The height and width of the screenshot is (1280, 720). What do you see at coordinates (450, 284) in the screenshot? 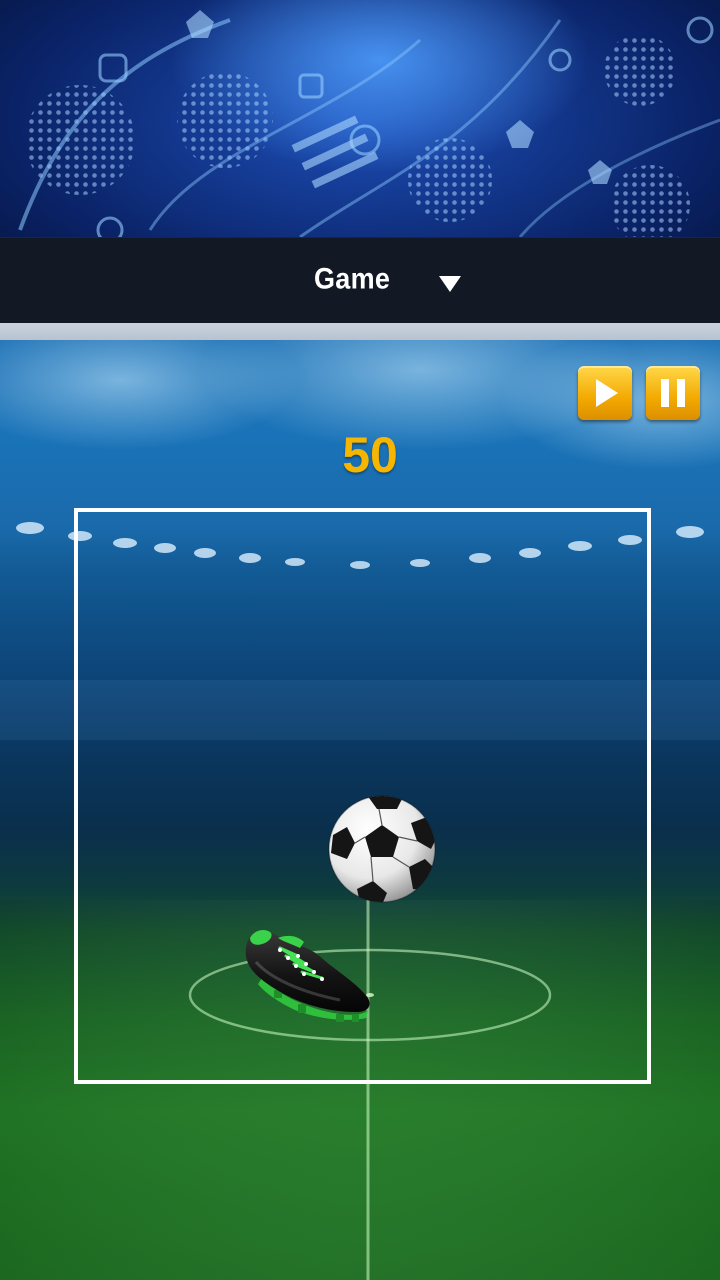
I see `caret-down-icon` at bounding box center [450, 284].